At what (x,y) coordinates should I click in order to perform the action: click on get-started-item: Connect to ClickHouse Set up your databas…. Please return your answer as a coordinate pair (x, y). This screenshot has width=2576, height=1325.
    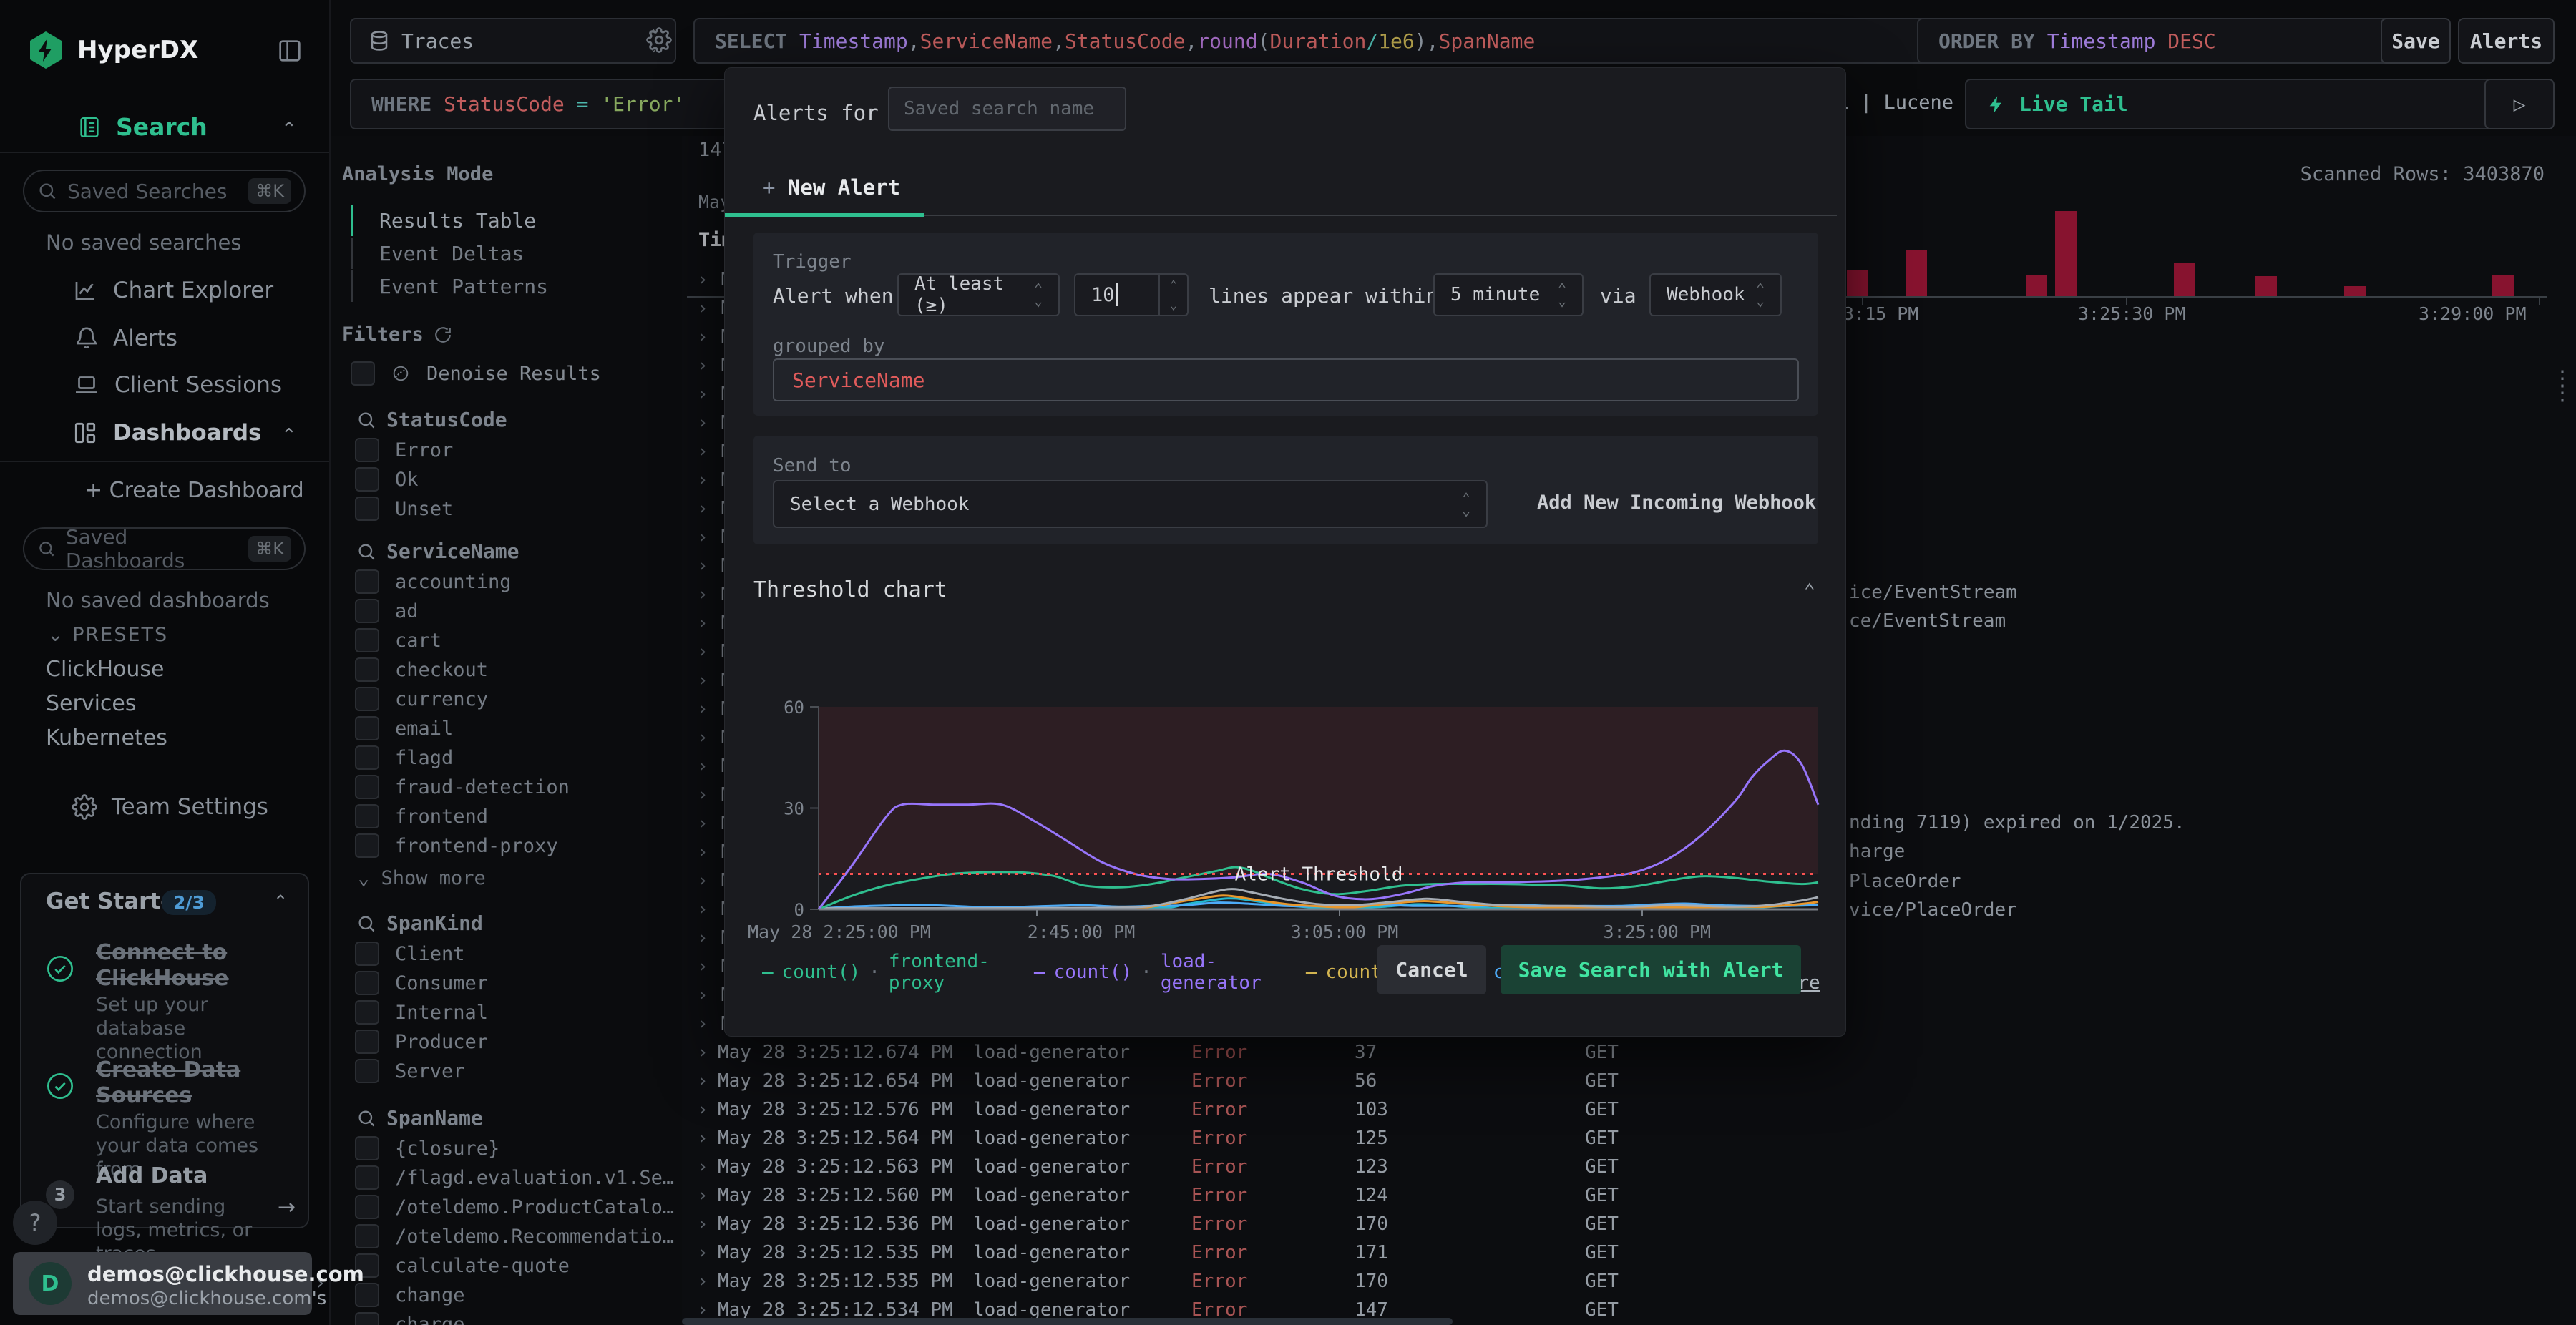
    Looking at the image, I should click on (166, 998).